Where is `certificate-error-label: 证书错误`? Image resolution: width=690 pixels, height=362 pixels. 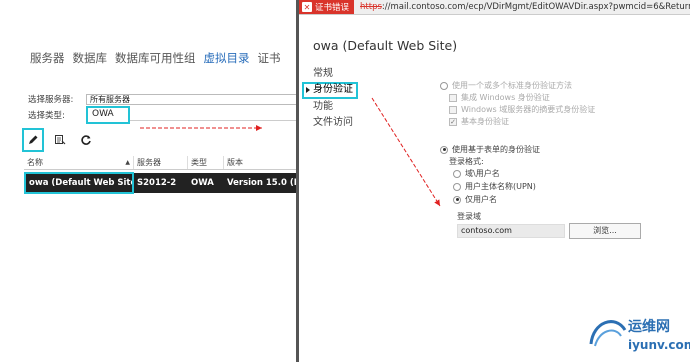 certificate-error-label: 证书错误 is located at coordinates (332, 8).